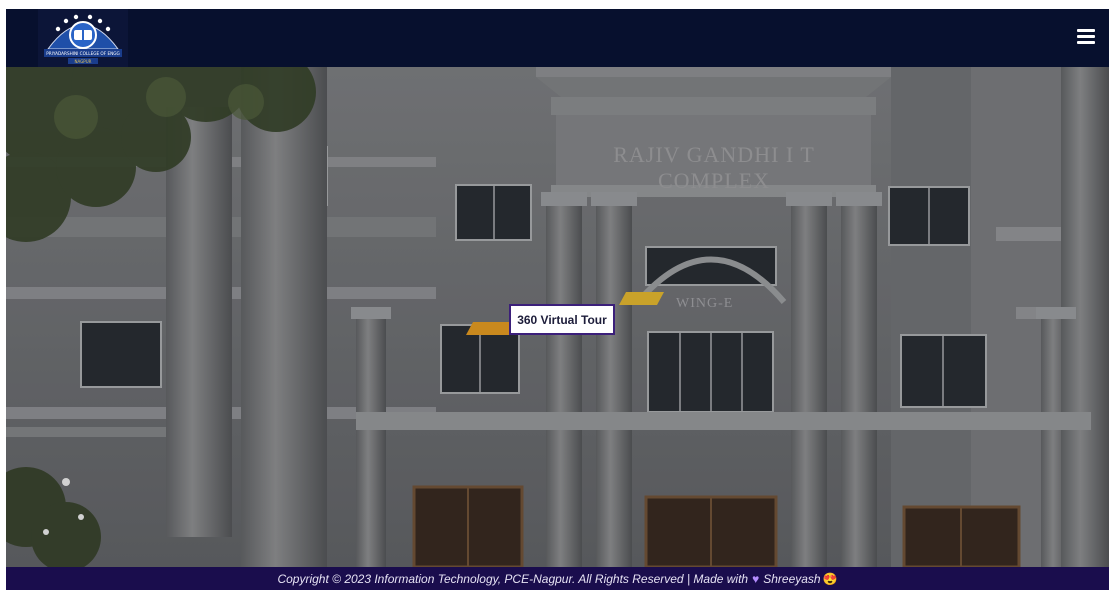 The width and height of the screenshot is (1109, 590). I want to click on logo-text: PRIYADARSHINI COLLEGE OF ENGG, so click(83, 53).